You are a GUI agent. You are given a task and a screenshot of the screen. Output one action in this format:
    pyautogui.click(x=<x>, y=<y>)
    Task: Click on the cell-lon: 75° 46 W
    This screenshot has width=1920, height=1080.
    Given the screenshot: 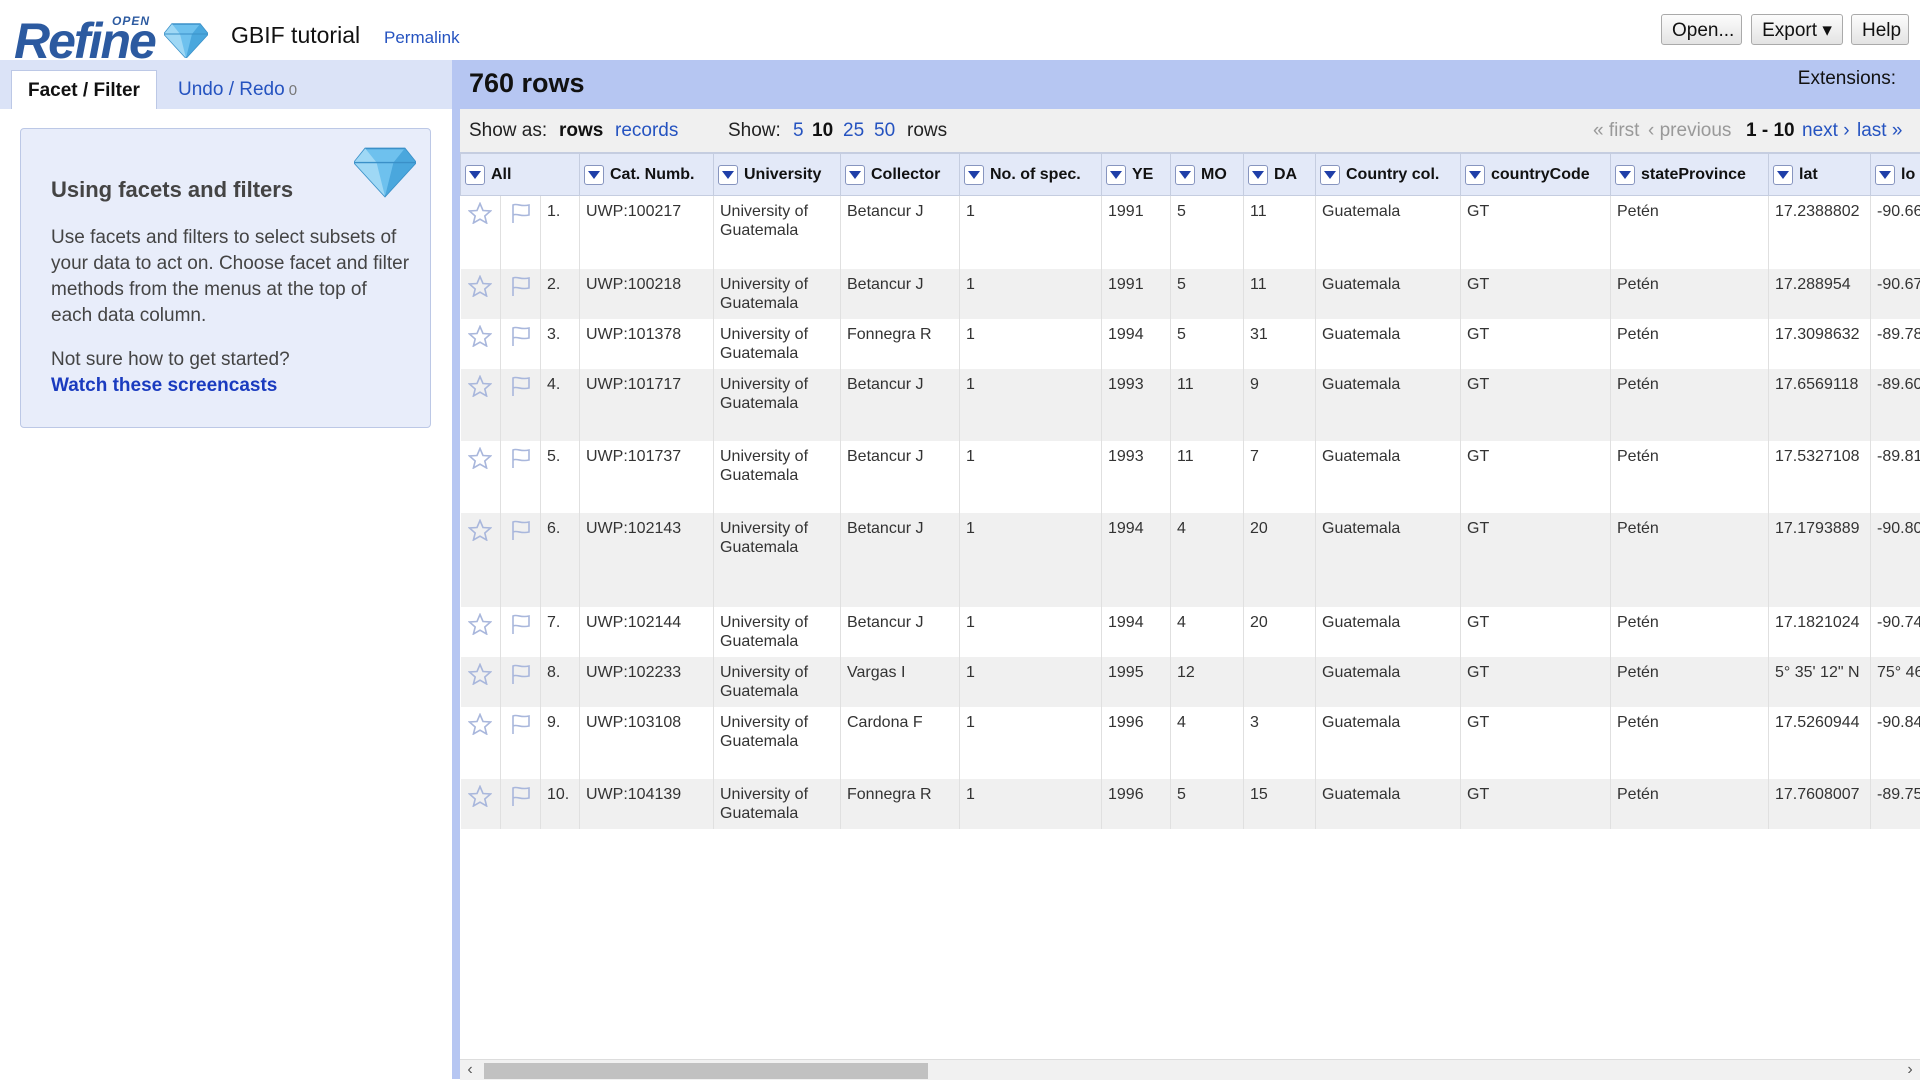 What is the action you would take?
    pyautogui.click(x=1895, y=682)
    